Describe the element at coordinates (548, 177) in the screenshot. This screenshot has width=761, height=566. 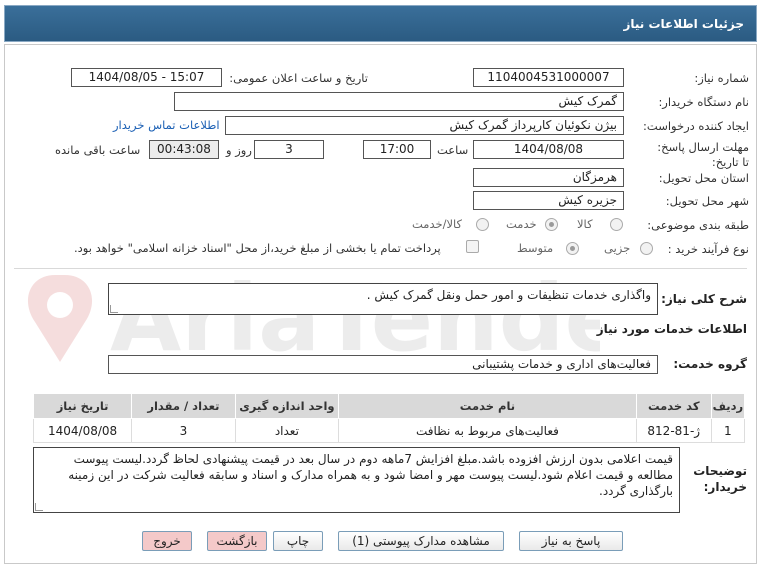
I see `province-field: هرمزگان` at that location.